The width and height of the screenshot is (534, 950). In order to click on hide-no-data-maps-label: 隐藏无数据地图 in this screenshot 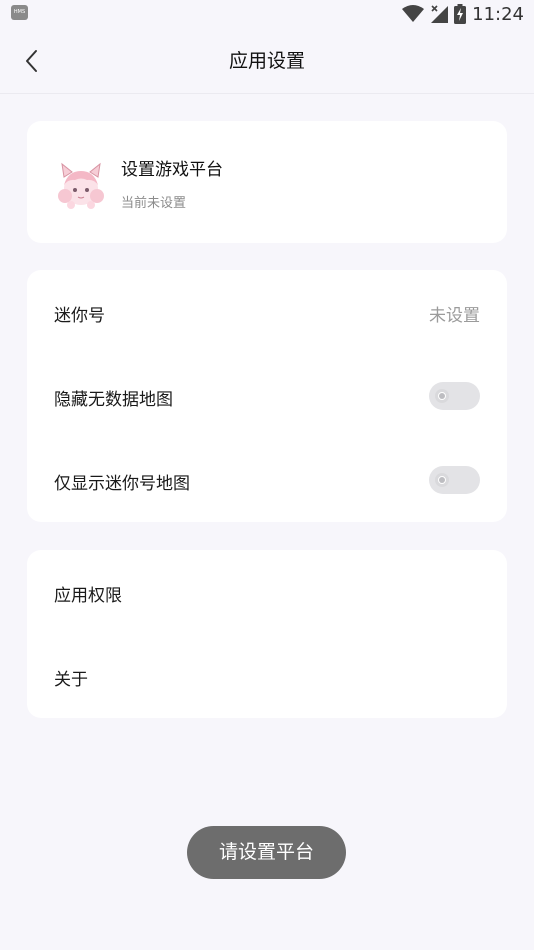, I will do `click(113, 400)`.